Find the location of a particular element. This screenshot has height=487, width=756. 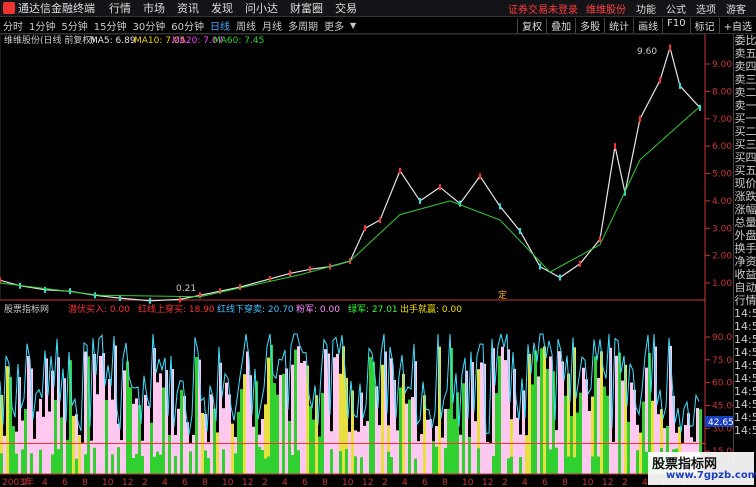

watermark-url: www.7gpzb.com is located at coordinates (711, 475).